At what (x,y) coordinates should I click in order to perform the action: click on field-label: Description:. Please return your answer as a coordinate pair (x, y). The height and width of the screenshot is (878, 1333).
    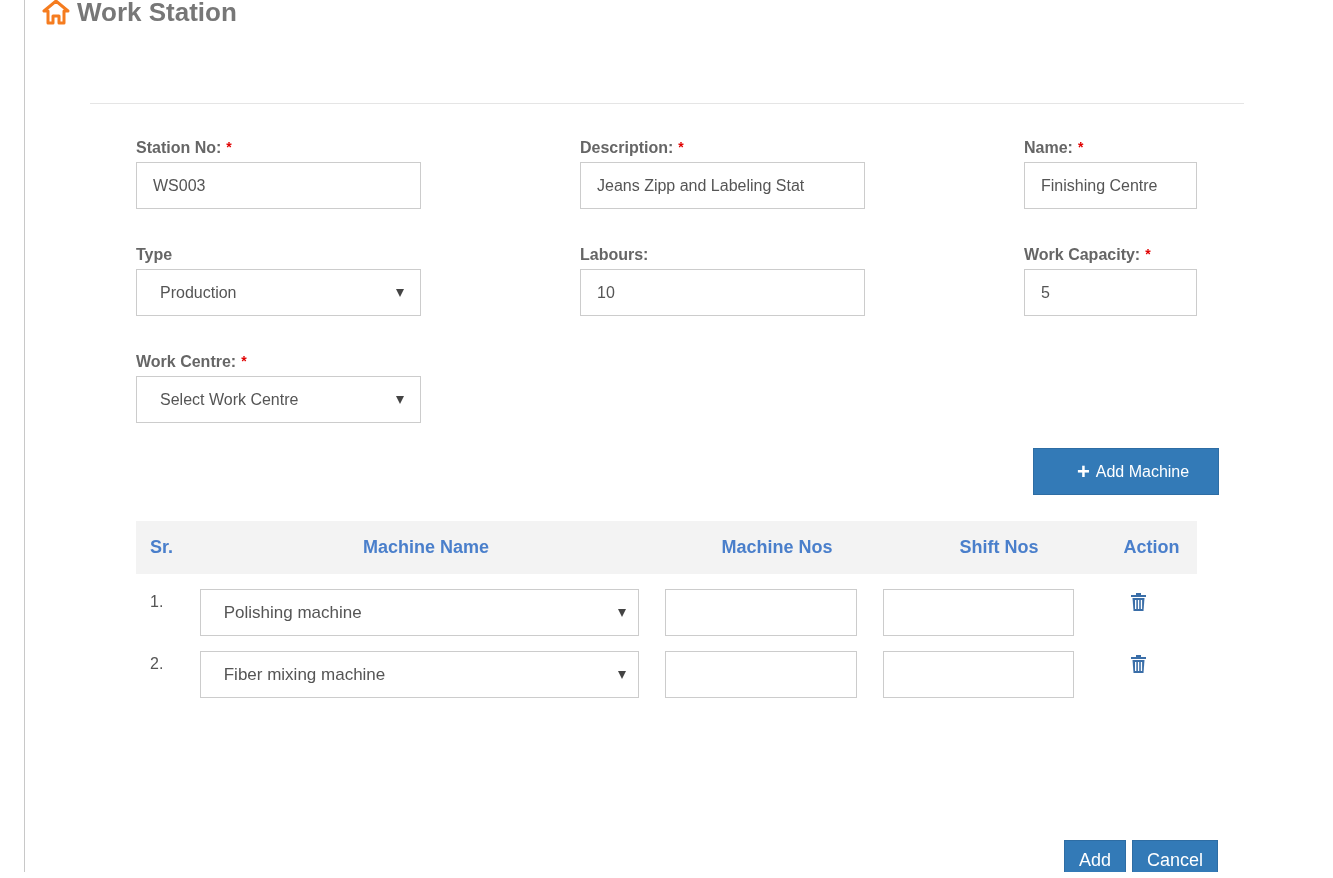
    Looking at the image, I should click on (627, 148).